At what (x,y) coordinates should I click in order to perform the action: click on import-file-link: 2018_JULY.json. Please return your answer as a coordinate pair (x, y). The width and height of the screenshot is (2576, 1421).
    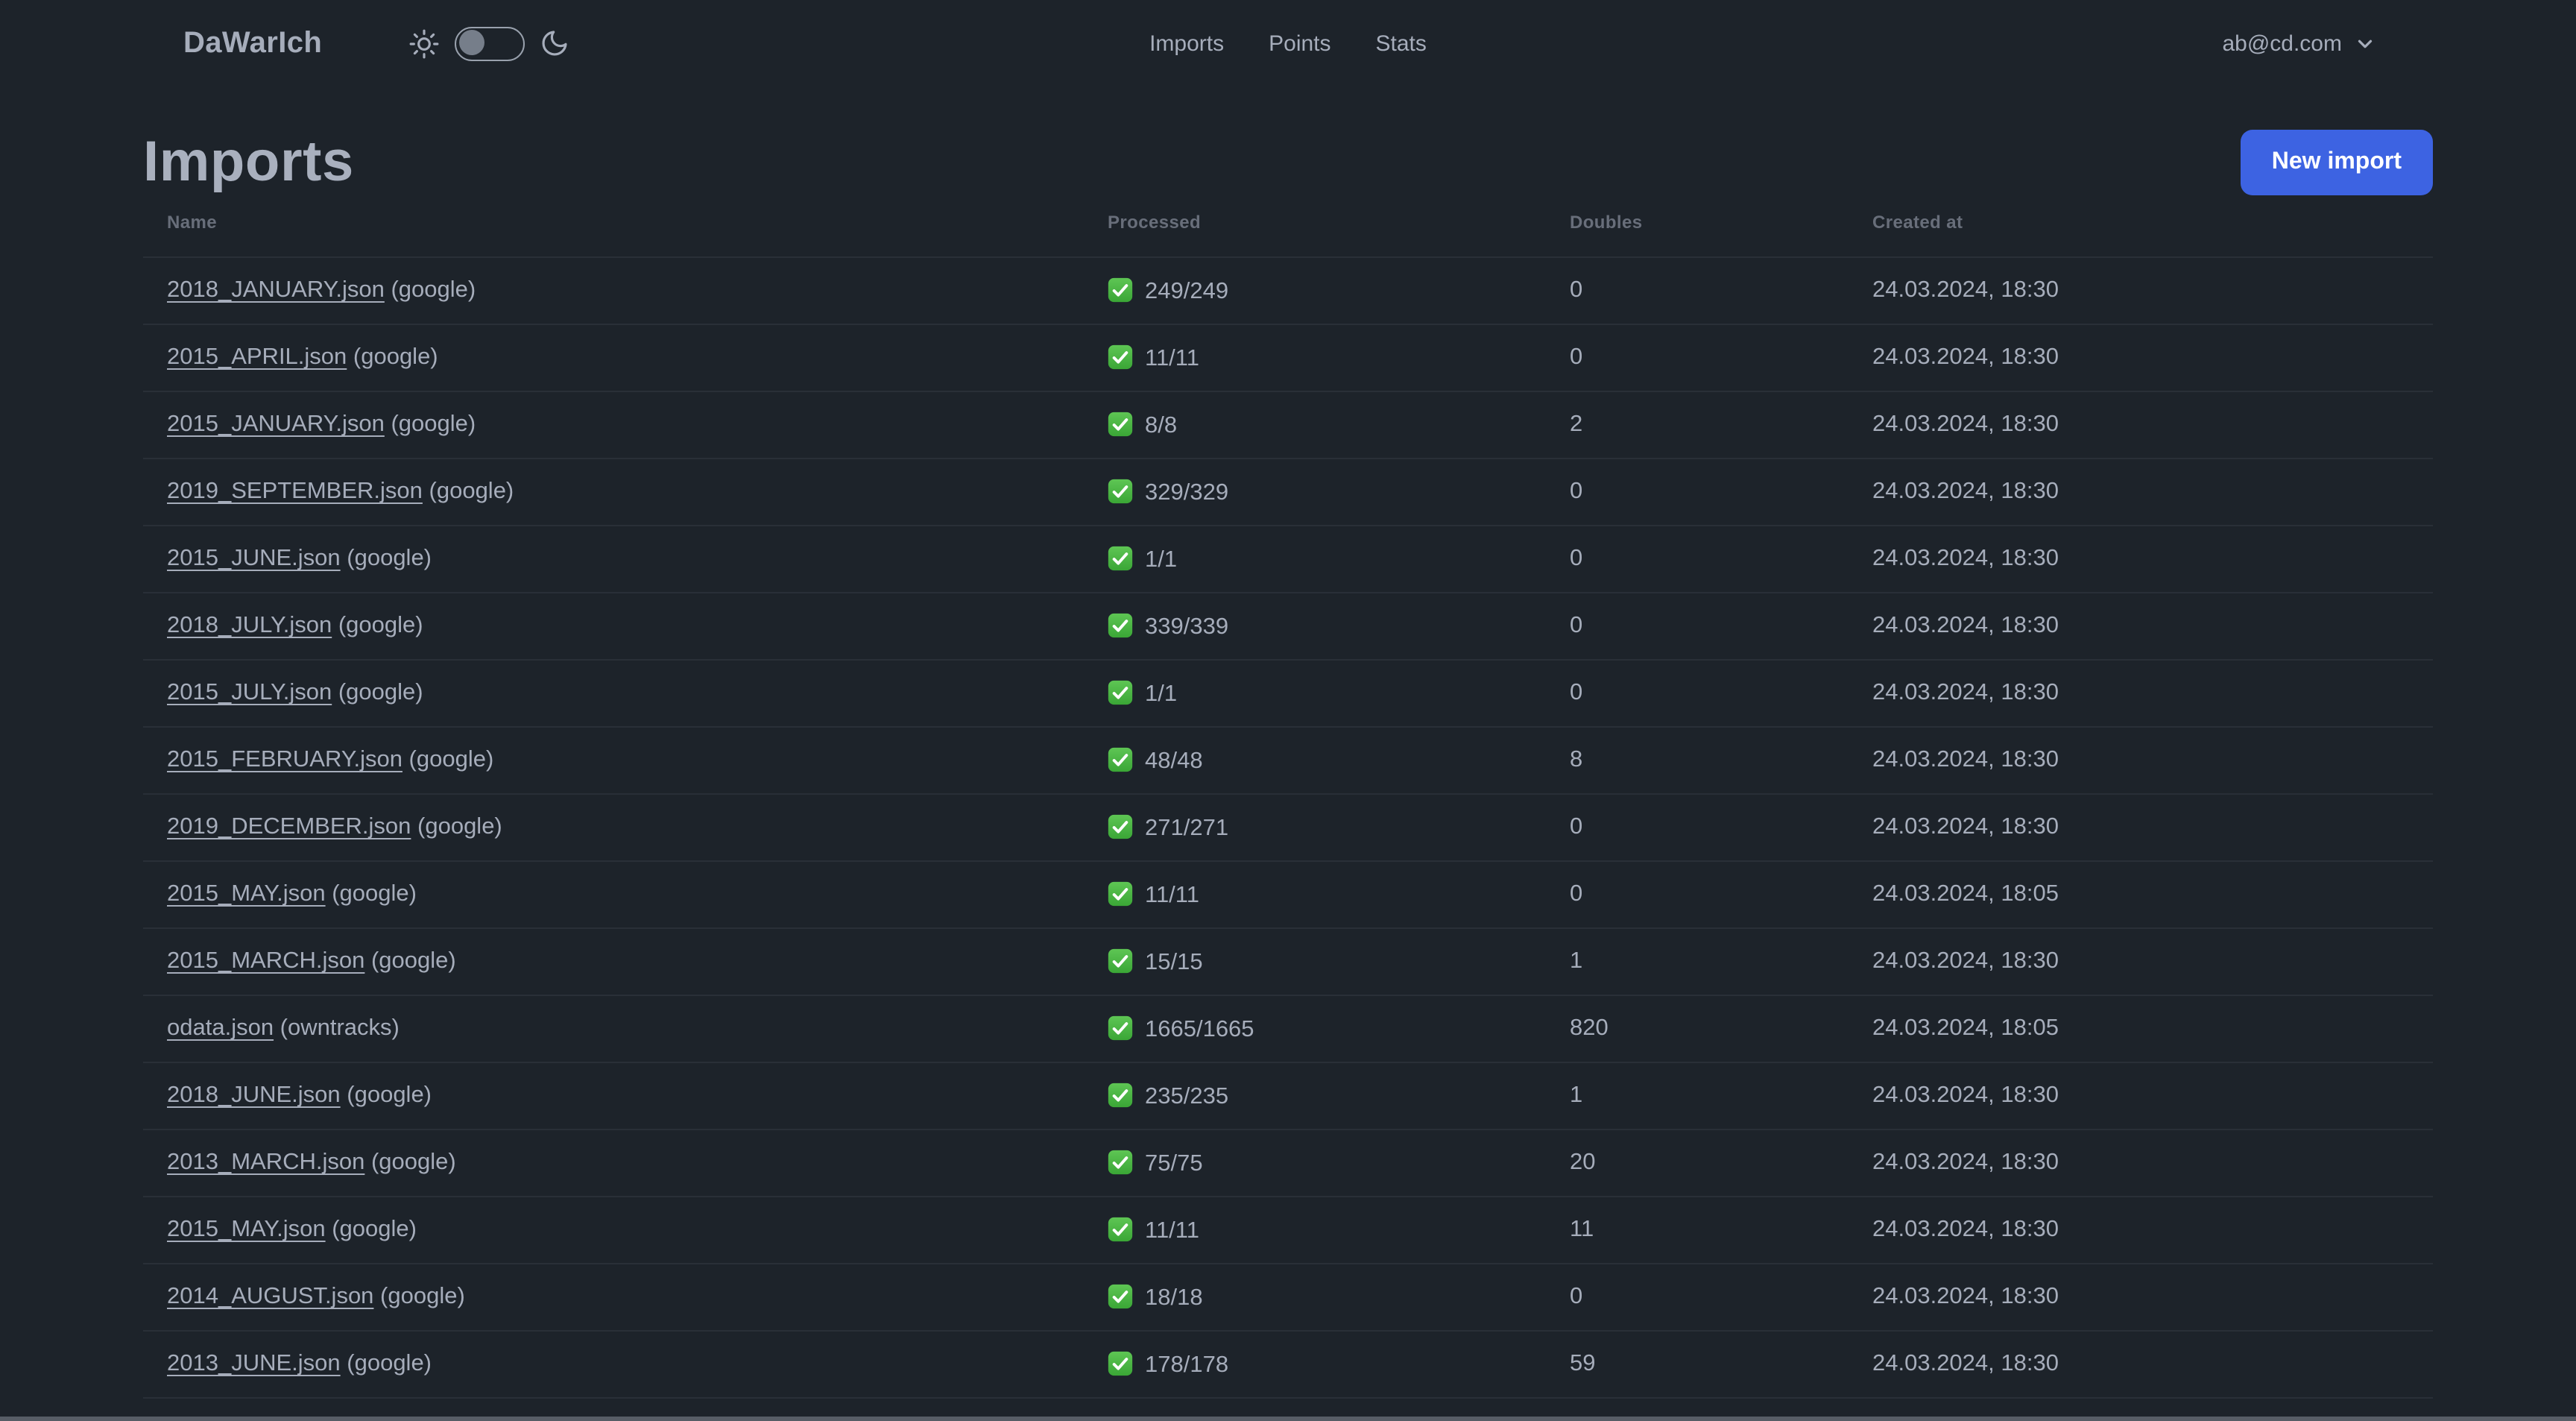
    Looking at the image, I should click on (249, 625).